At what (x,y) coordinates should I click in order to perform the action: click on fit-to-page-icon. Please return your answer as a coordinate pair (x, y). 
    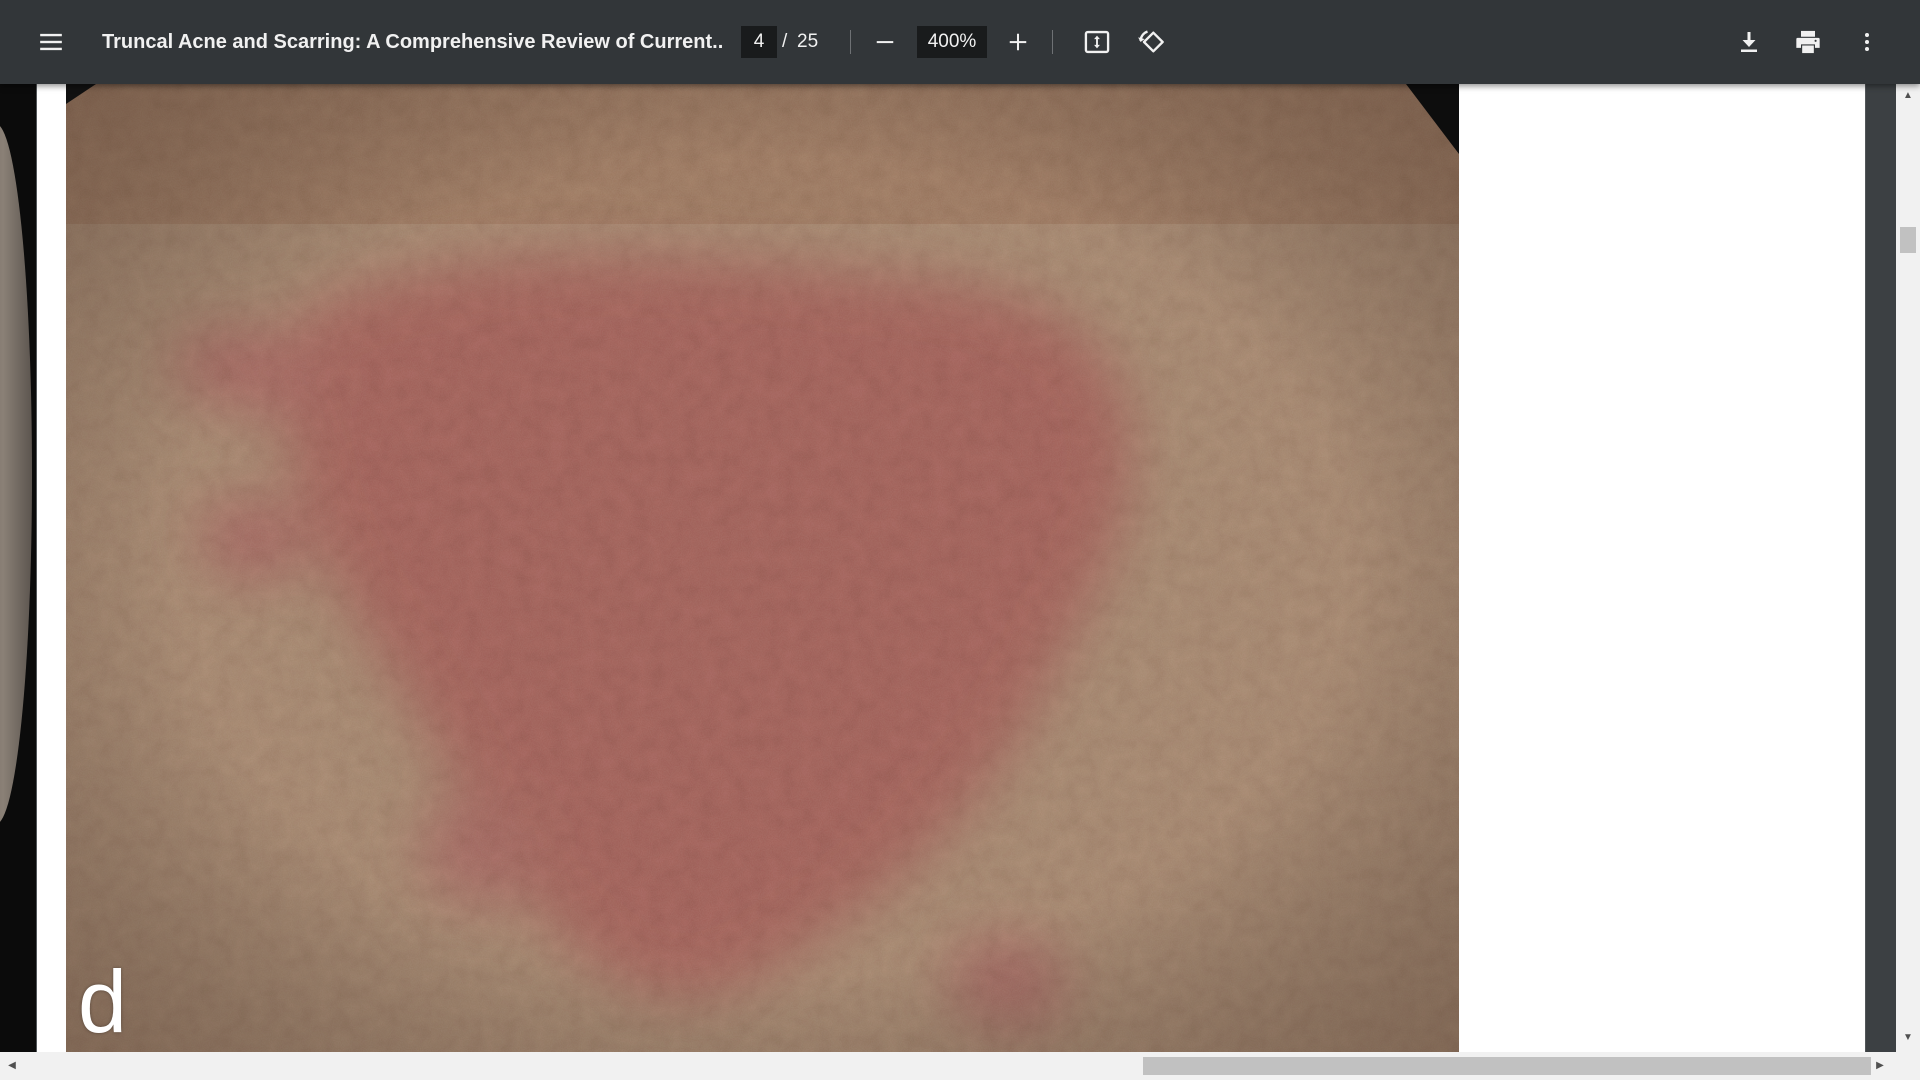
    Looking at the image, I should click on (1097, 42).